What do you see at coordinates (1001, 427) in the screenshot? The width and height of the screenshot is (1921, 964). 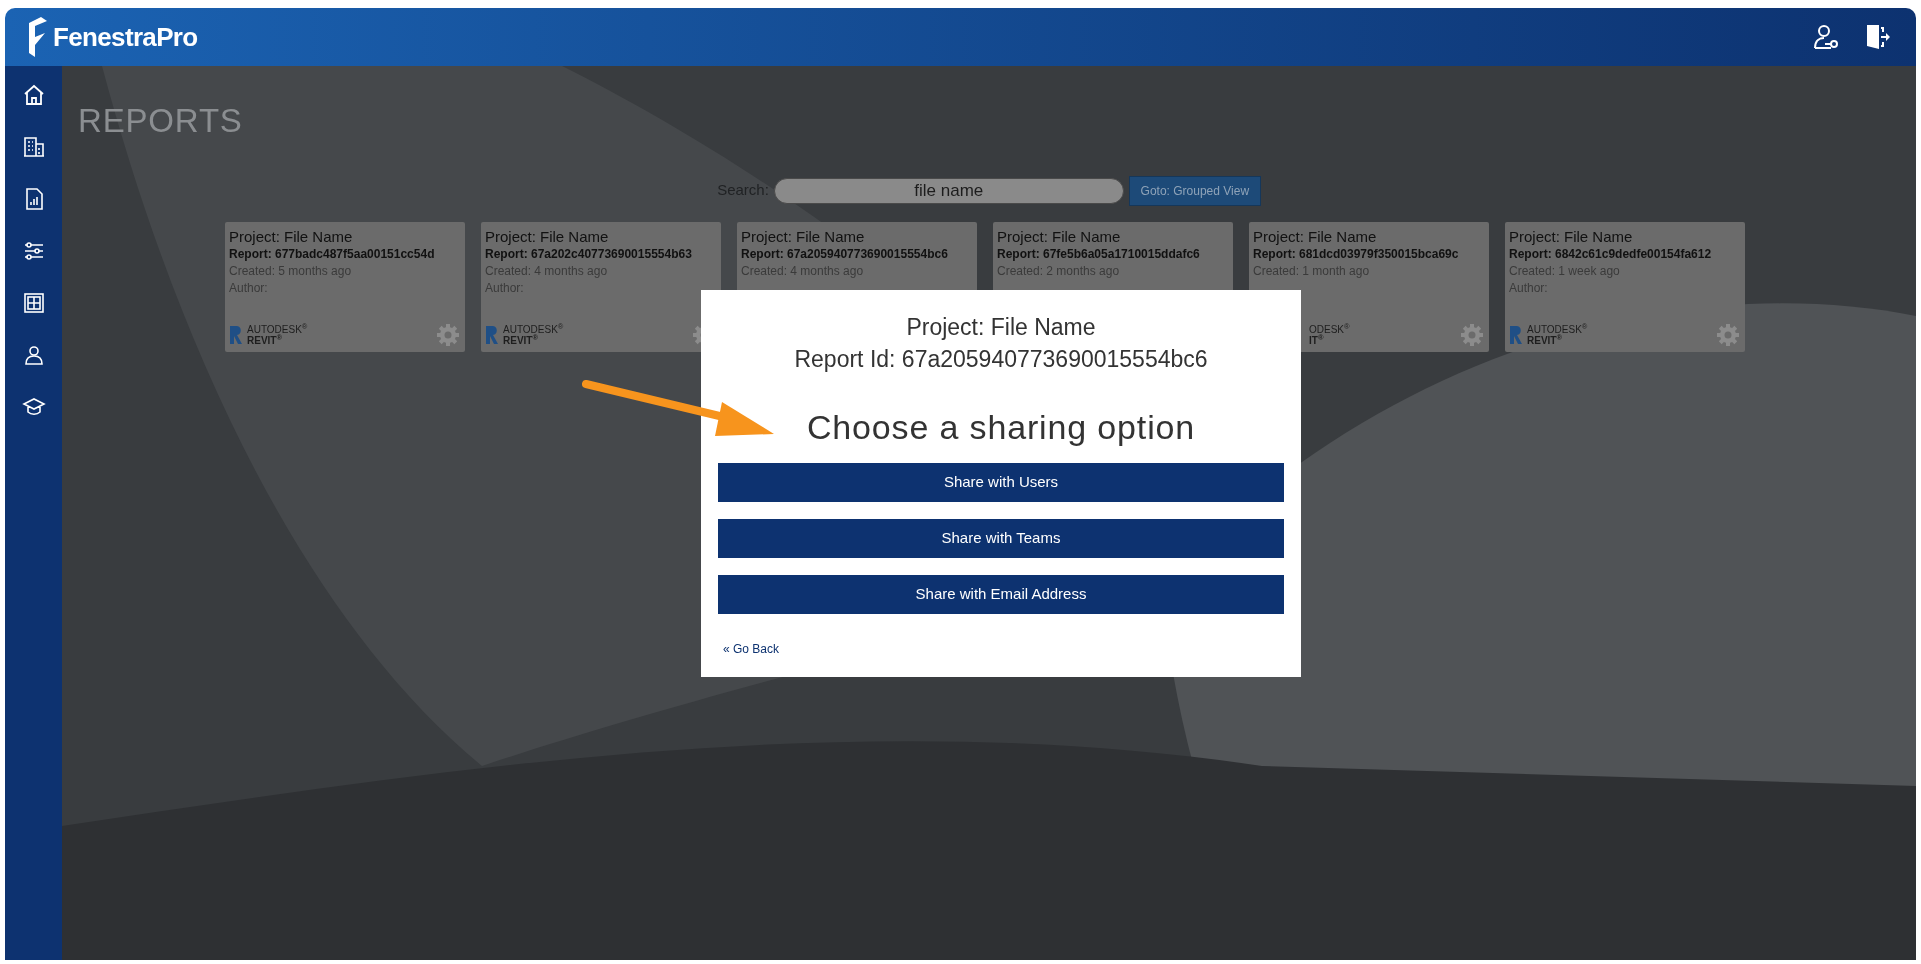 I see `dialog-heading: Choose a sharing option` at bounding box center [1001, 427].